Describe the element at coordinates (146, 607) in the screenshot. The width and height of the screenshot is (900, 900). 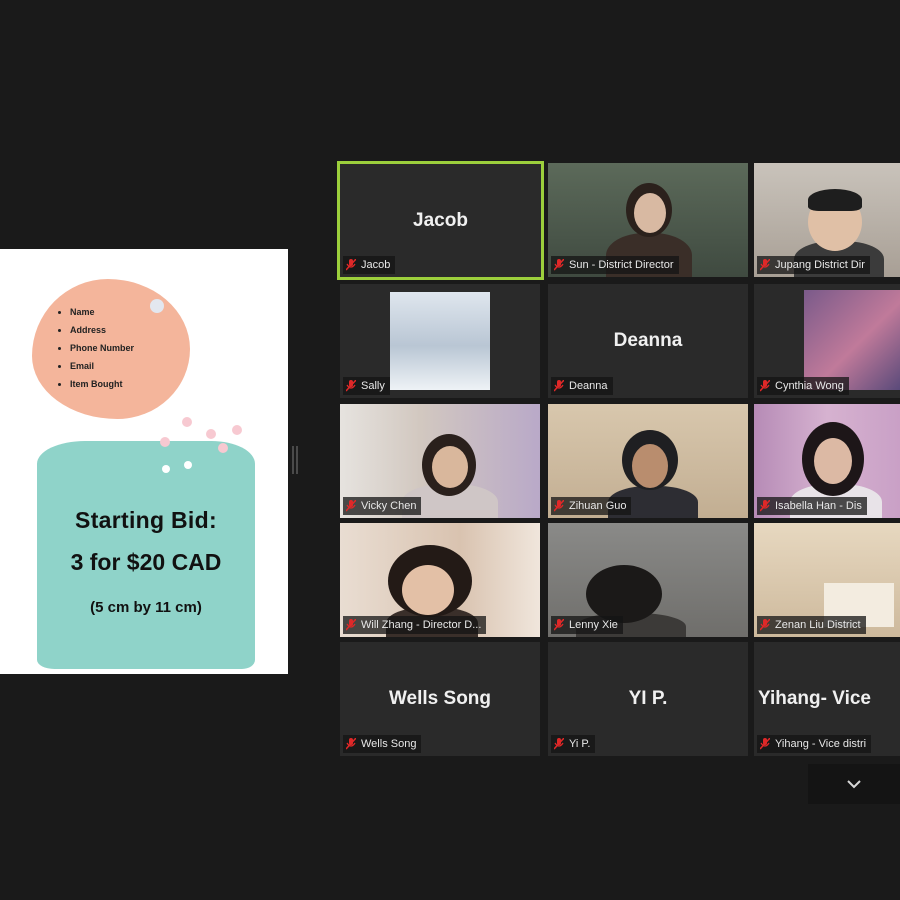
I see `item-size: (5 cm by 11 cm)` at that location.